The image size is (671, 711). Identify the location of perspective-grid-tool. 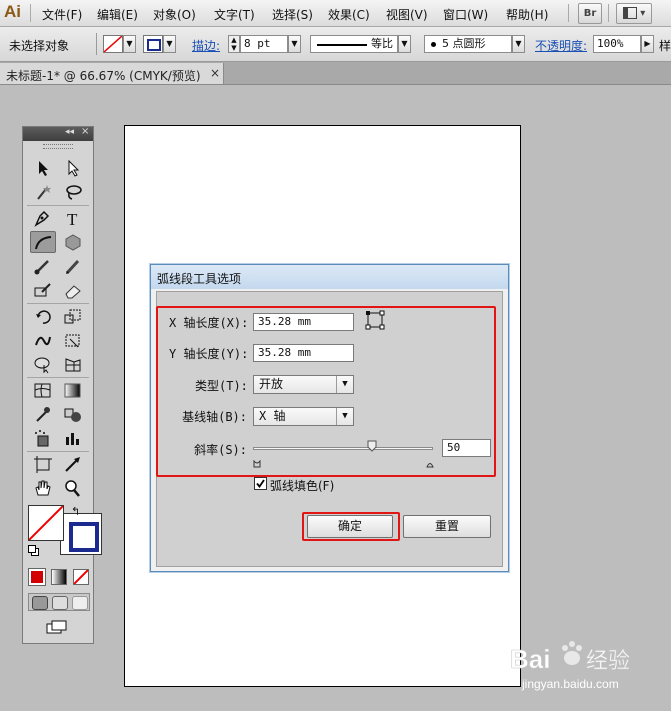
(73, 364).